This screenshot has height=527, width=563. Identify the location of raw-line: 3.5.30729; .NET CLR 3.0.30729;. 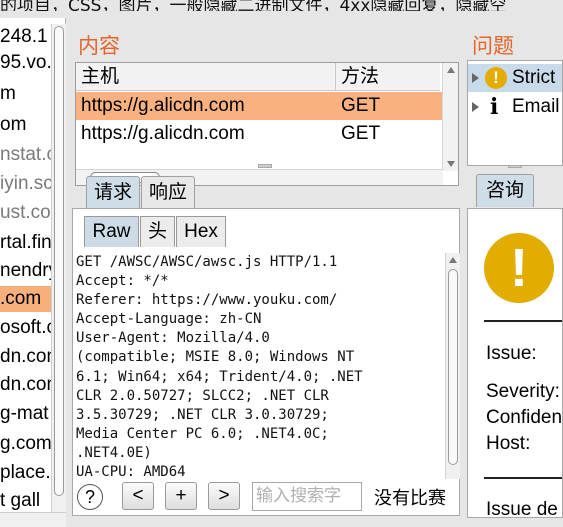
(202, 414).